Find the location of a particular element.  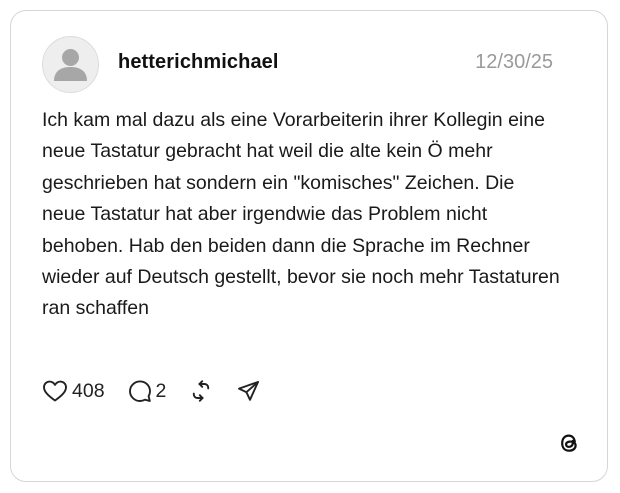

repost-icon is located at coordinates (201, 391).